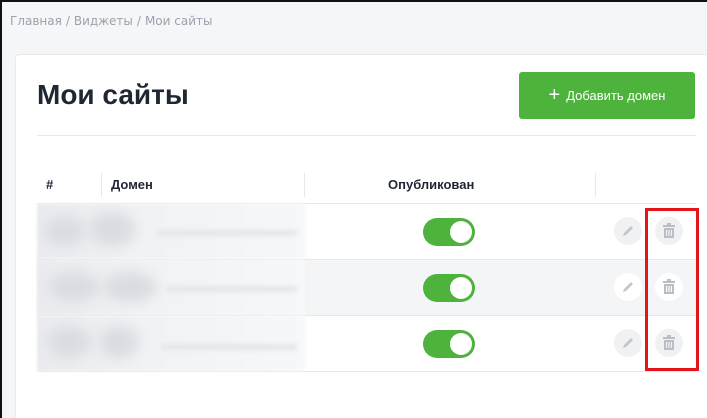  Describe the element at coordinates (366, 135) in the screenshot. I see `title-divider` at that location.